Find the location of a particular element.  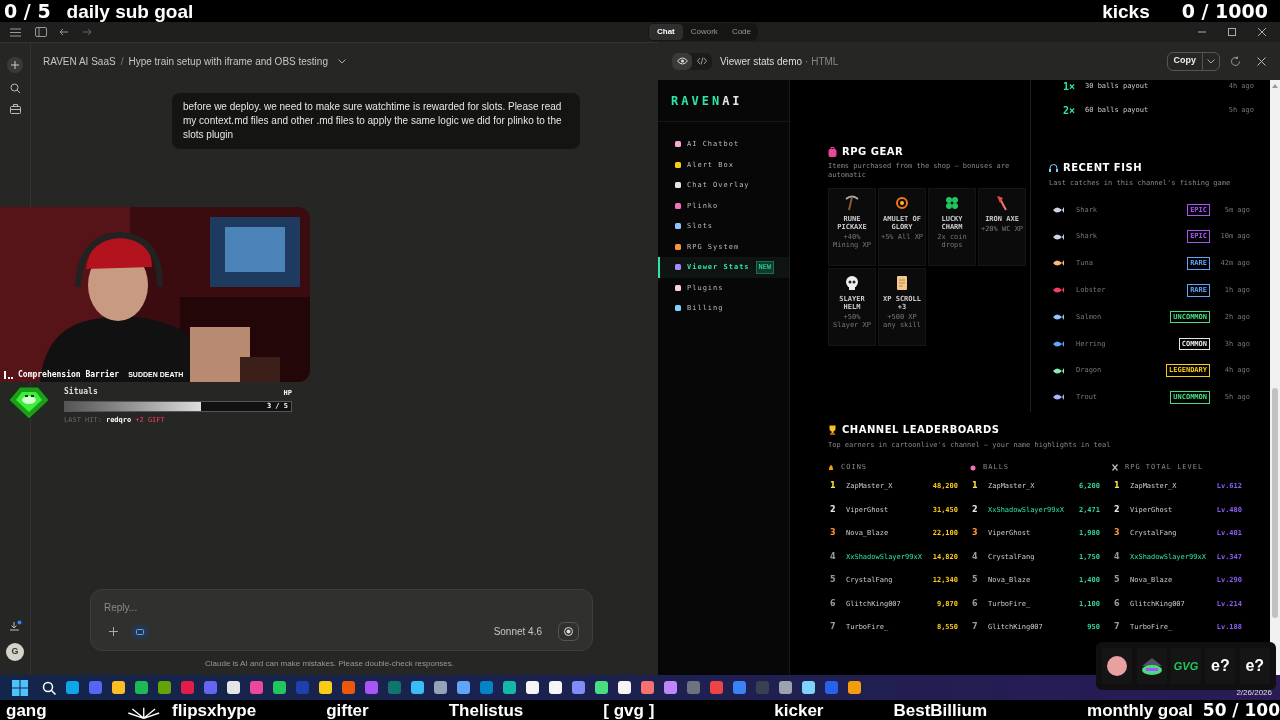

amulet-icon is located at coordinates (902, 203).